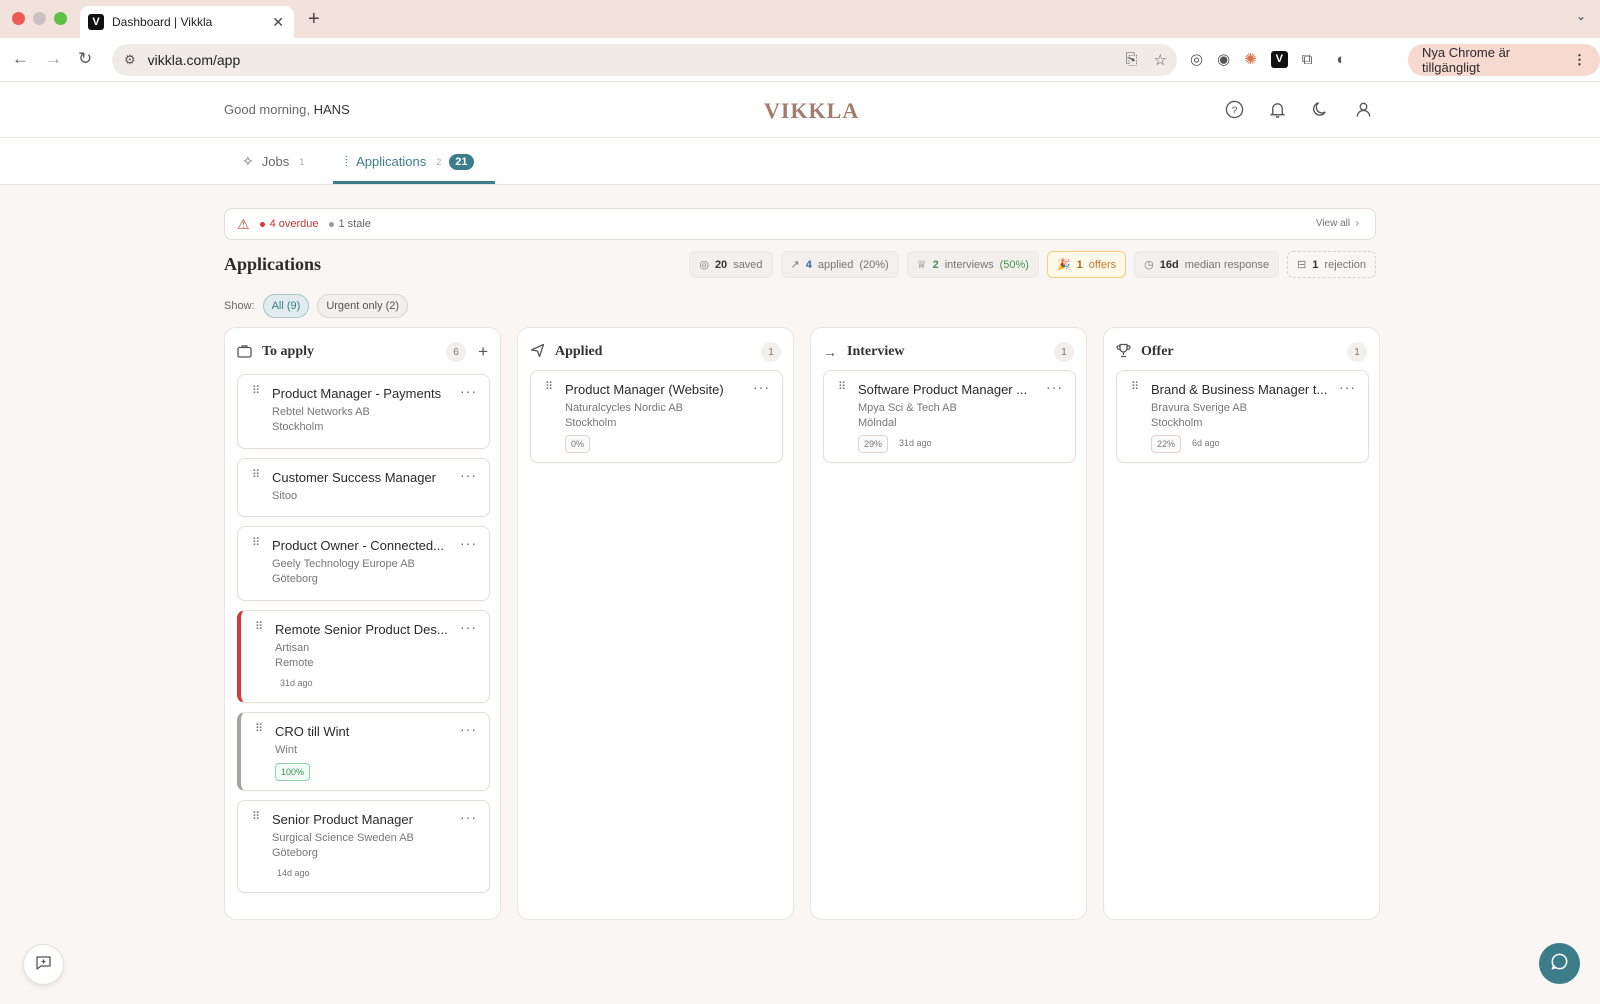 The image size is (1600, 1004). Describe the element at coordinates (1279, 59) in the screenshot. I see `extension-vikkla-icon: V` at that location.